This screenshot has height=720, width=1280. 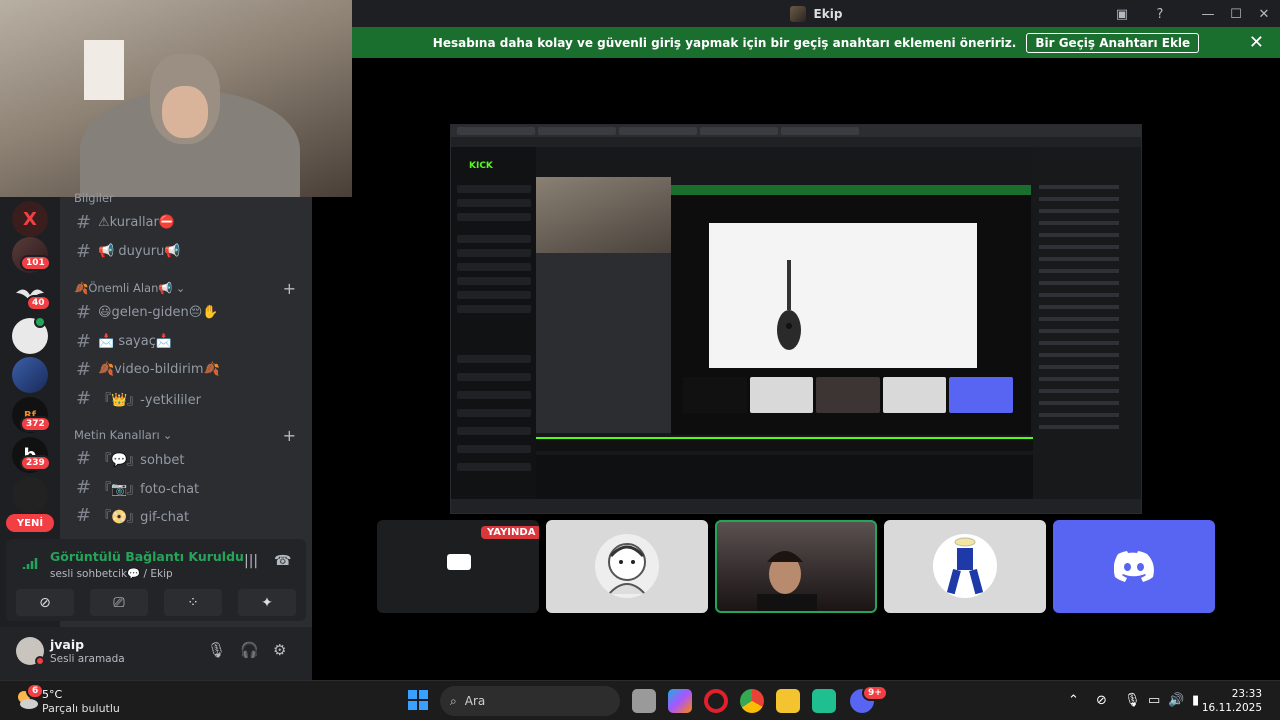 What do you see at coordinates (30, 523) in the screenshot?
I see `new-badge: YENİ` at bounding box center [30, 523].